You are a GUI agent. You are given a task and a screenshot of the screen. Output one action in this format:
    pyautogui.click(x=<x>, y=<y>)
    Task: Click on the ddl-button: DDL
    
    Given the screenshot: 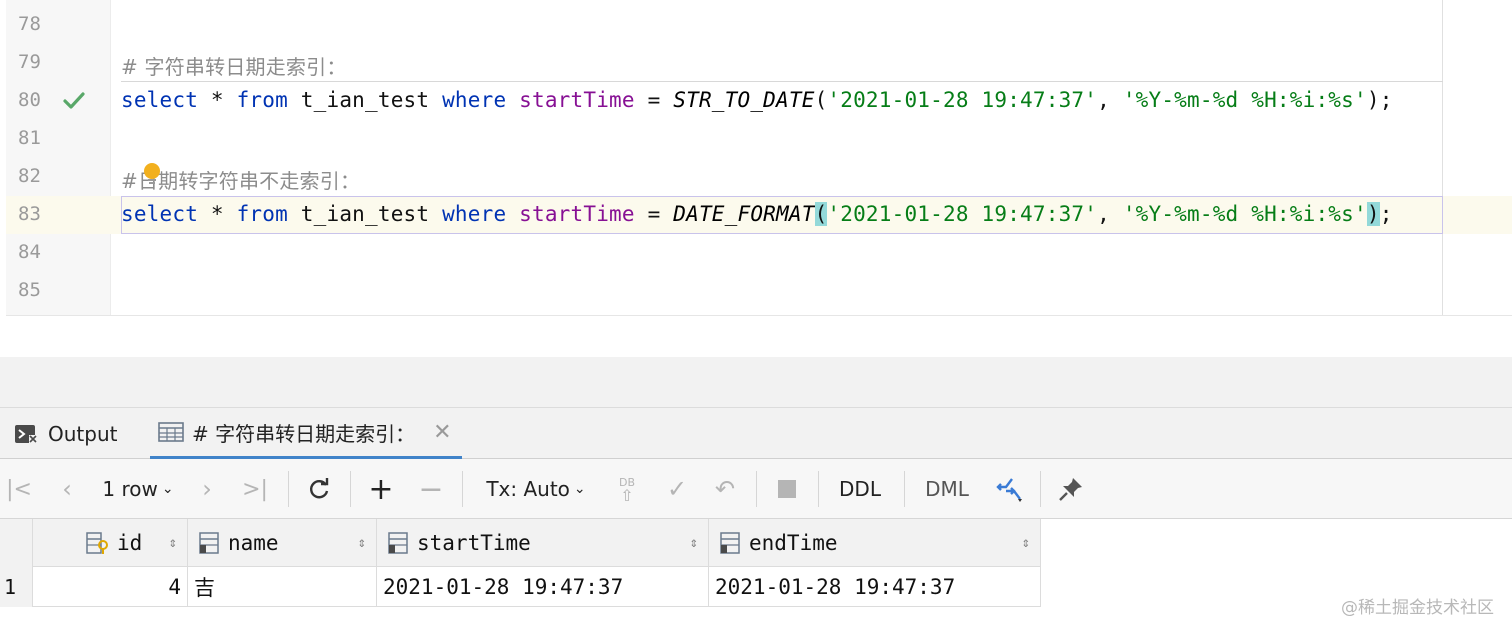 What is the action you would take?
    pyautogui.click(x=860, y=489)
    